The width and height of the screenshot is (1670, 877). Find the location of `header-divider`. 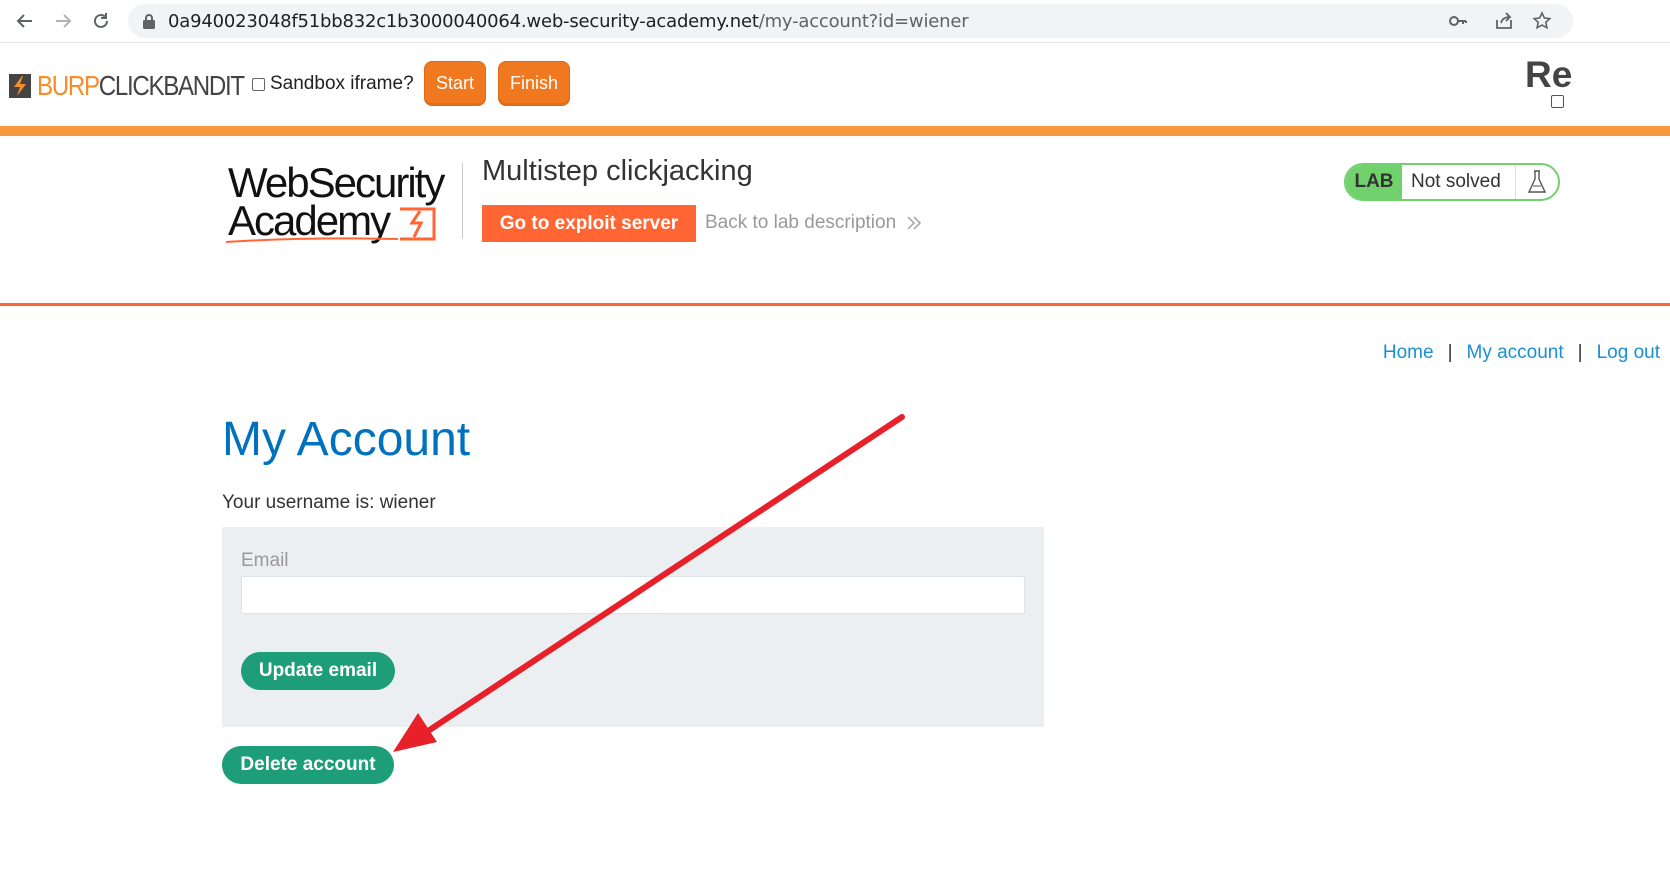

header-divider is located at coordinates (462, 201).